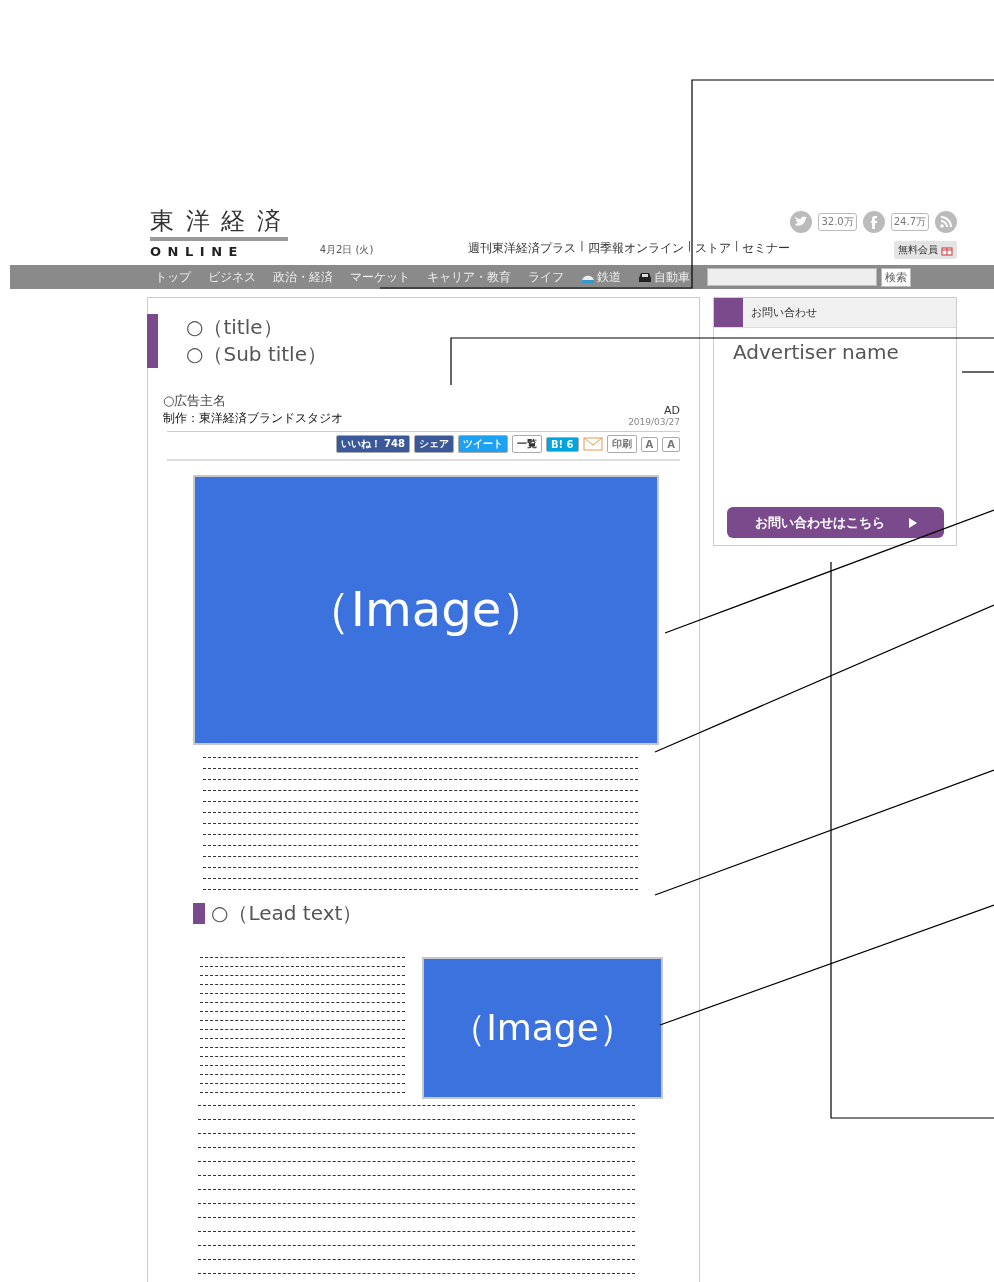  What do you see at coordinates (925, 250) in the screenshot?
I see `member-button: 無料会員` at bounding box center [925, 250].